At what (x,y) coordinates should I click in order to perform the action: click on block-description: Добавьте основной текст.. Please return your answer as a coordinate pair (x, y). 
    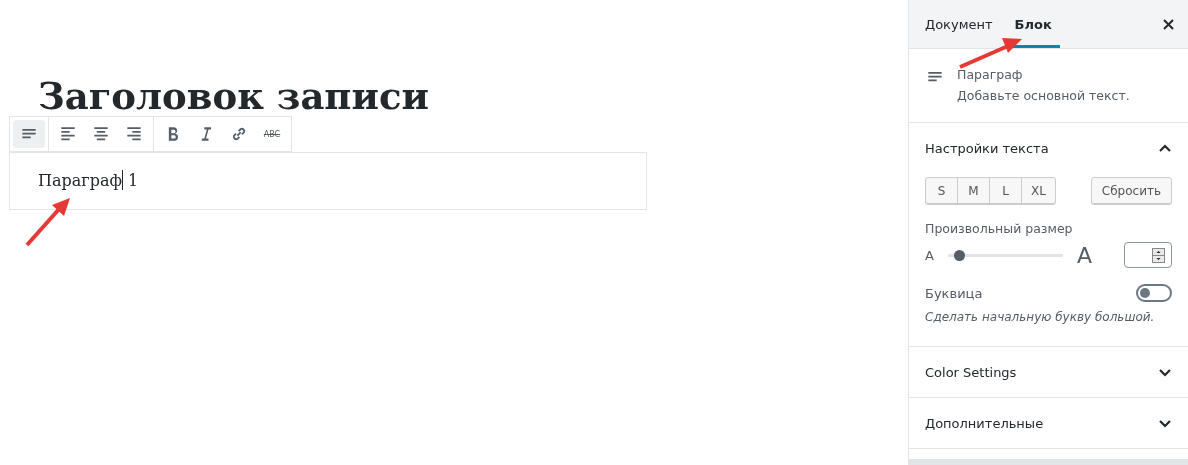
    Looking at the image, I should click on (1043, 95).